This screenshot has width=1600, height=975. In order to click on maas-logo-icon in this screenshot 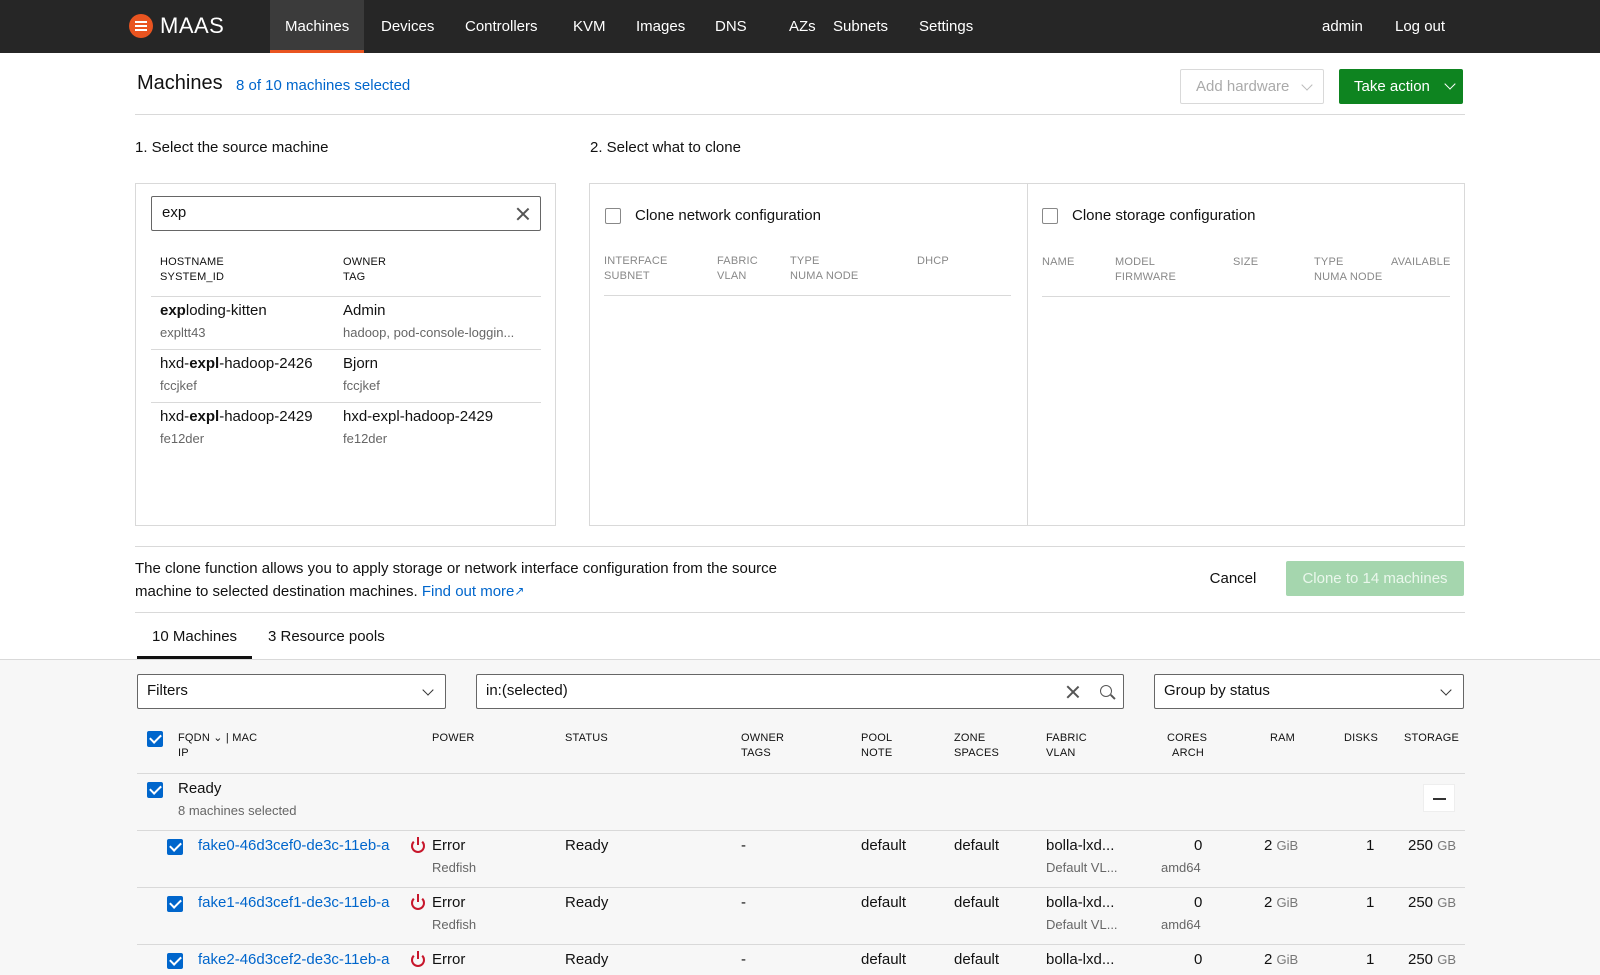, I will do `click(141, 26)`.